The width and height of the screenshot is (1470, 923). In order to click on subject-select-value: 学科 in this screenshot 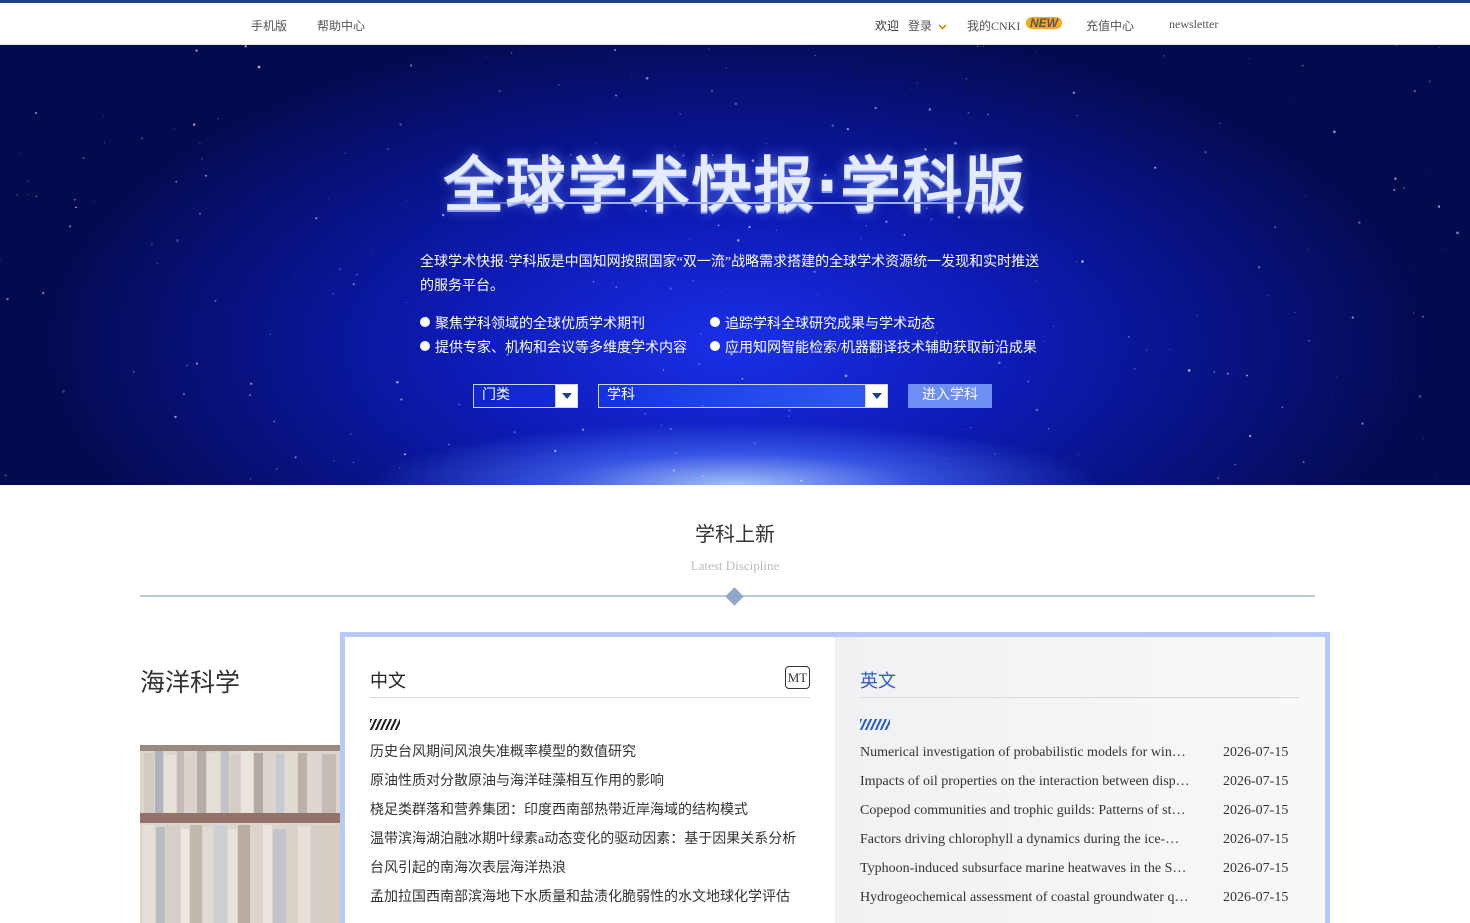, I will do `click(621, 395)`.